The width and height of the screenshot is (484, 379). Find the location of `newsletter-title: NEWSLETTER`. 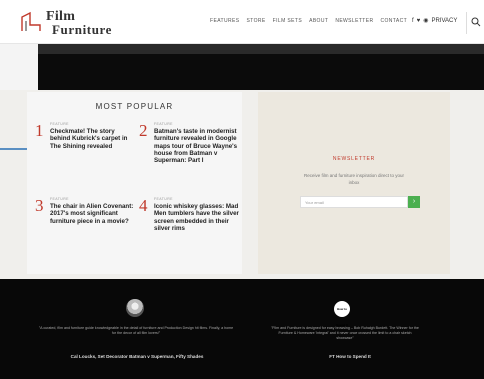

newsletter-title: NEWSLETTER is located at coordinates (354, 159).